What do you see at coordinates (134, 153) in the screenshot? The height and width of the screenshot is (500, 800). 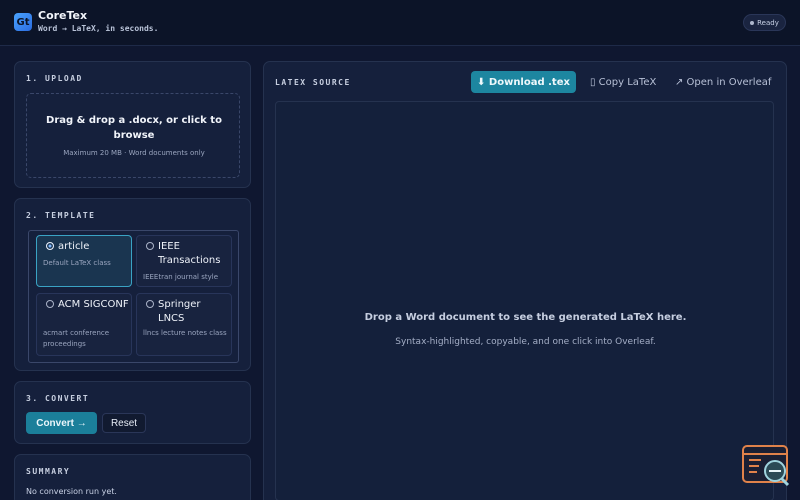 I see `dropzone-note: Maximum 20 MB · Word documents only` at bounding box center [134, 153].